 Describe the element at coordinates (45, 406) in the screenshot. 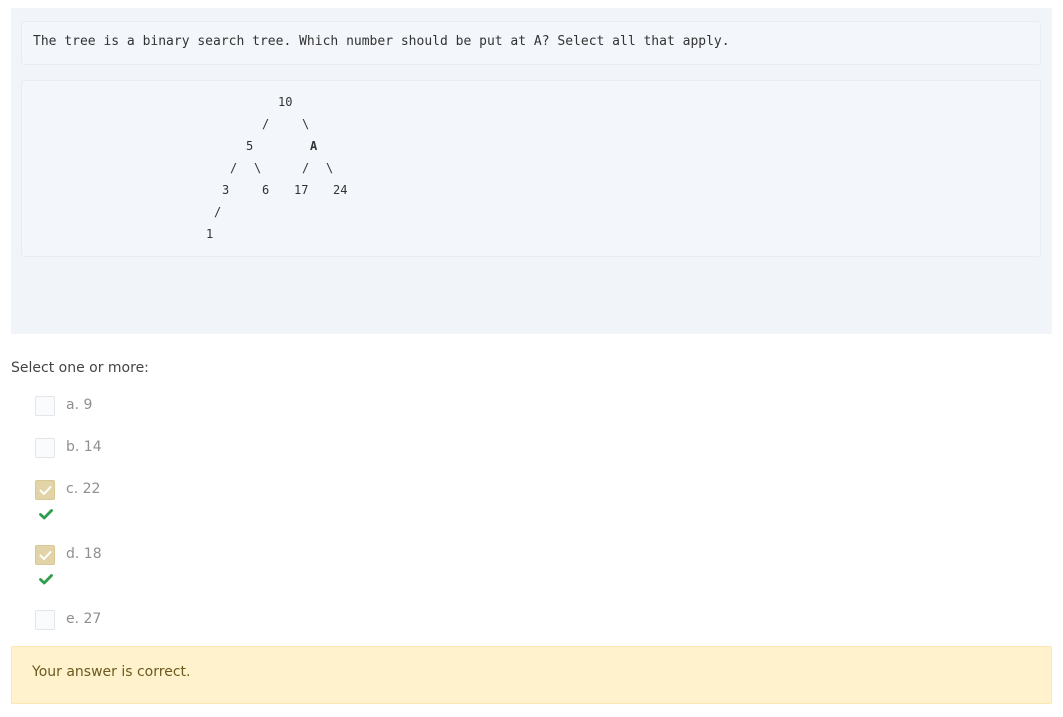

I see `option-a-checkbox` at that location.